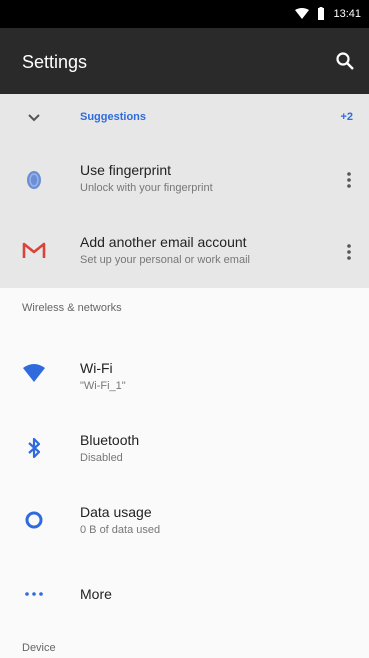 Image resolution: width=369 pixels, height=658 pixels. What do you see at coordinates (34, 594) in the screenshot?
I see `more-dots-icon` at bounding box center [34, 594].